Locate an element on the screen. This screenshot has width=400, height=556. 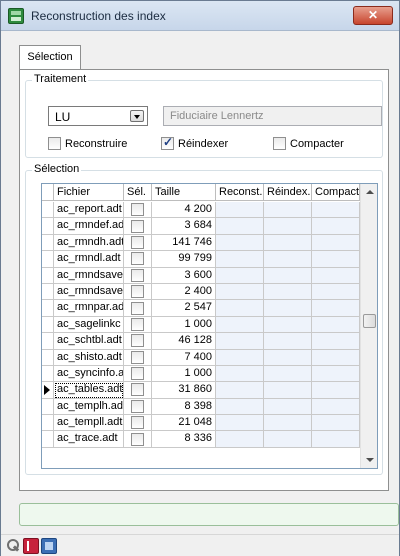
table-row: ac_rmndef.adt 3 684 is located at coordinates (201, 226).